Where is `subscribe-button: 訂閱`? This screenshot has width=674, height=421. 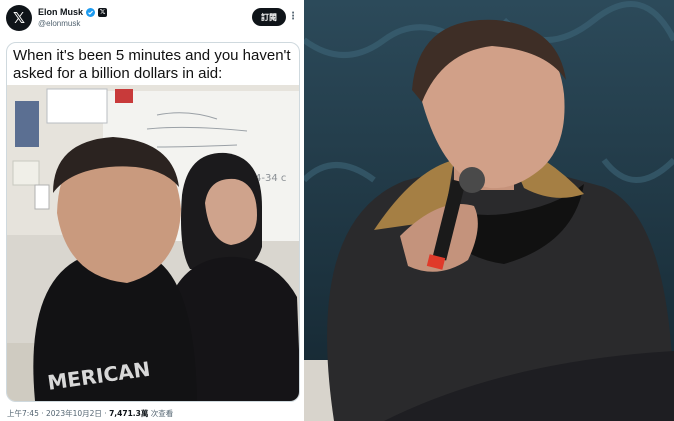
subscribe-button: 訂閱 is located at coordinates (269, 17).